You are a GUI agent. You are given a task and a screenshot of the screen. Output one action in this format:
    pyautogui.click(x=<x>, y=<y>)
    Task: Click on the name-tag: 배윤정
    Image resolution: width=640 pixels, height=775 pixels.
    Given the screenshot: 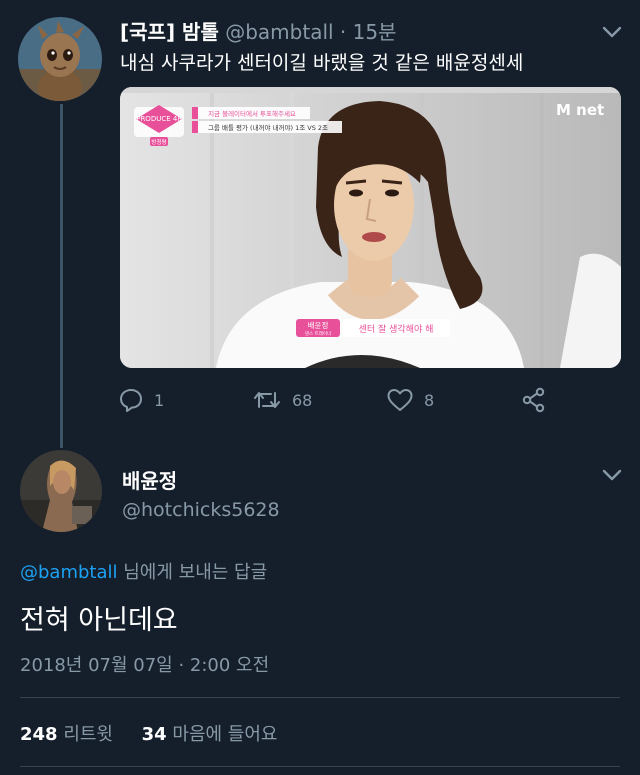 What is the action you would take?
    pyautogui.click(x=318, y=325)
    